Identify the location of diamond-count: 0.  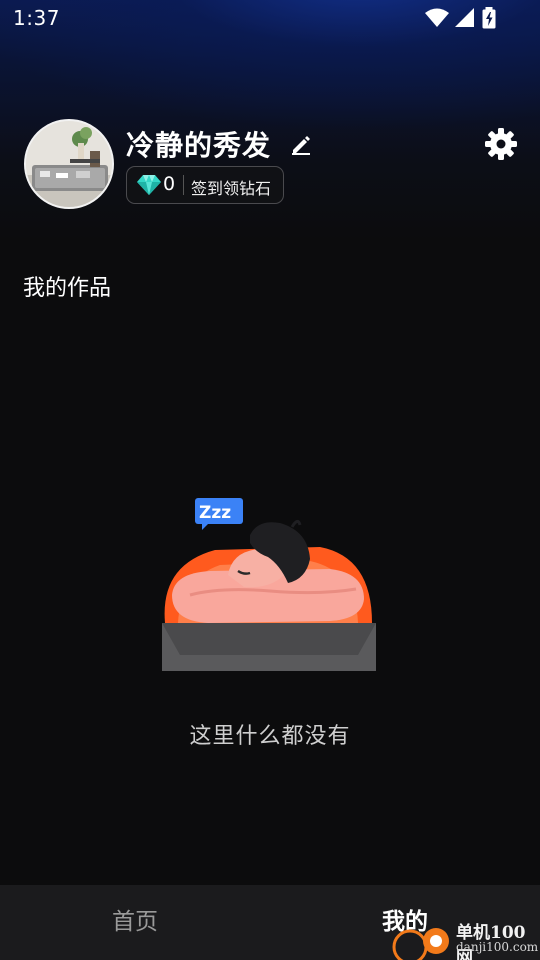
(169, 184).